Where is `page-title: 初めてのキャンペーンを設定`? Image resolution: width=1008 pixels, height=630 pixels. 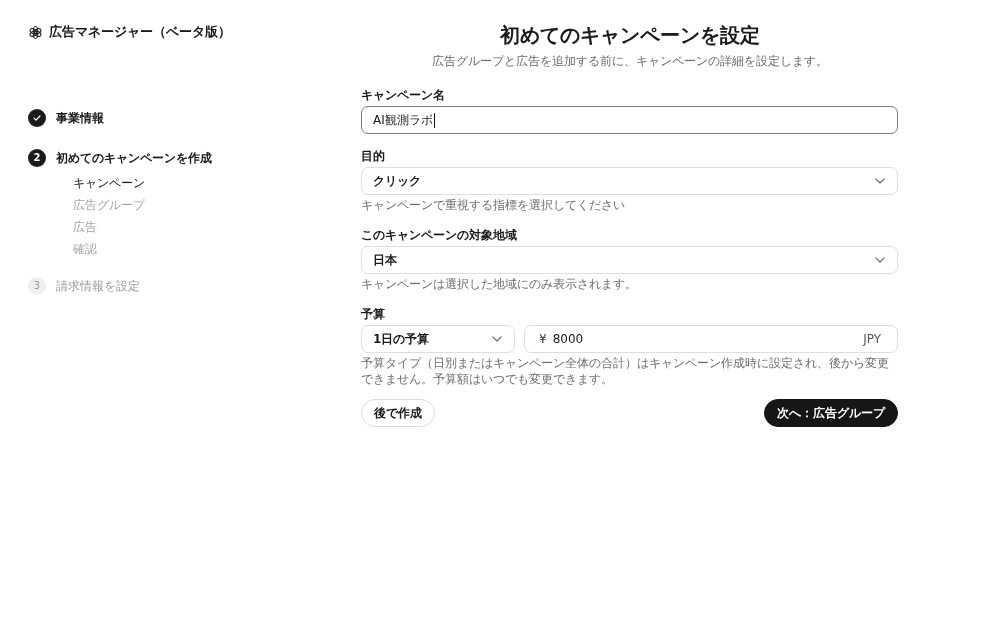
page-title: 初めてのキャンペーンを設定 is located at coordinates (629, 35).